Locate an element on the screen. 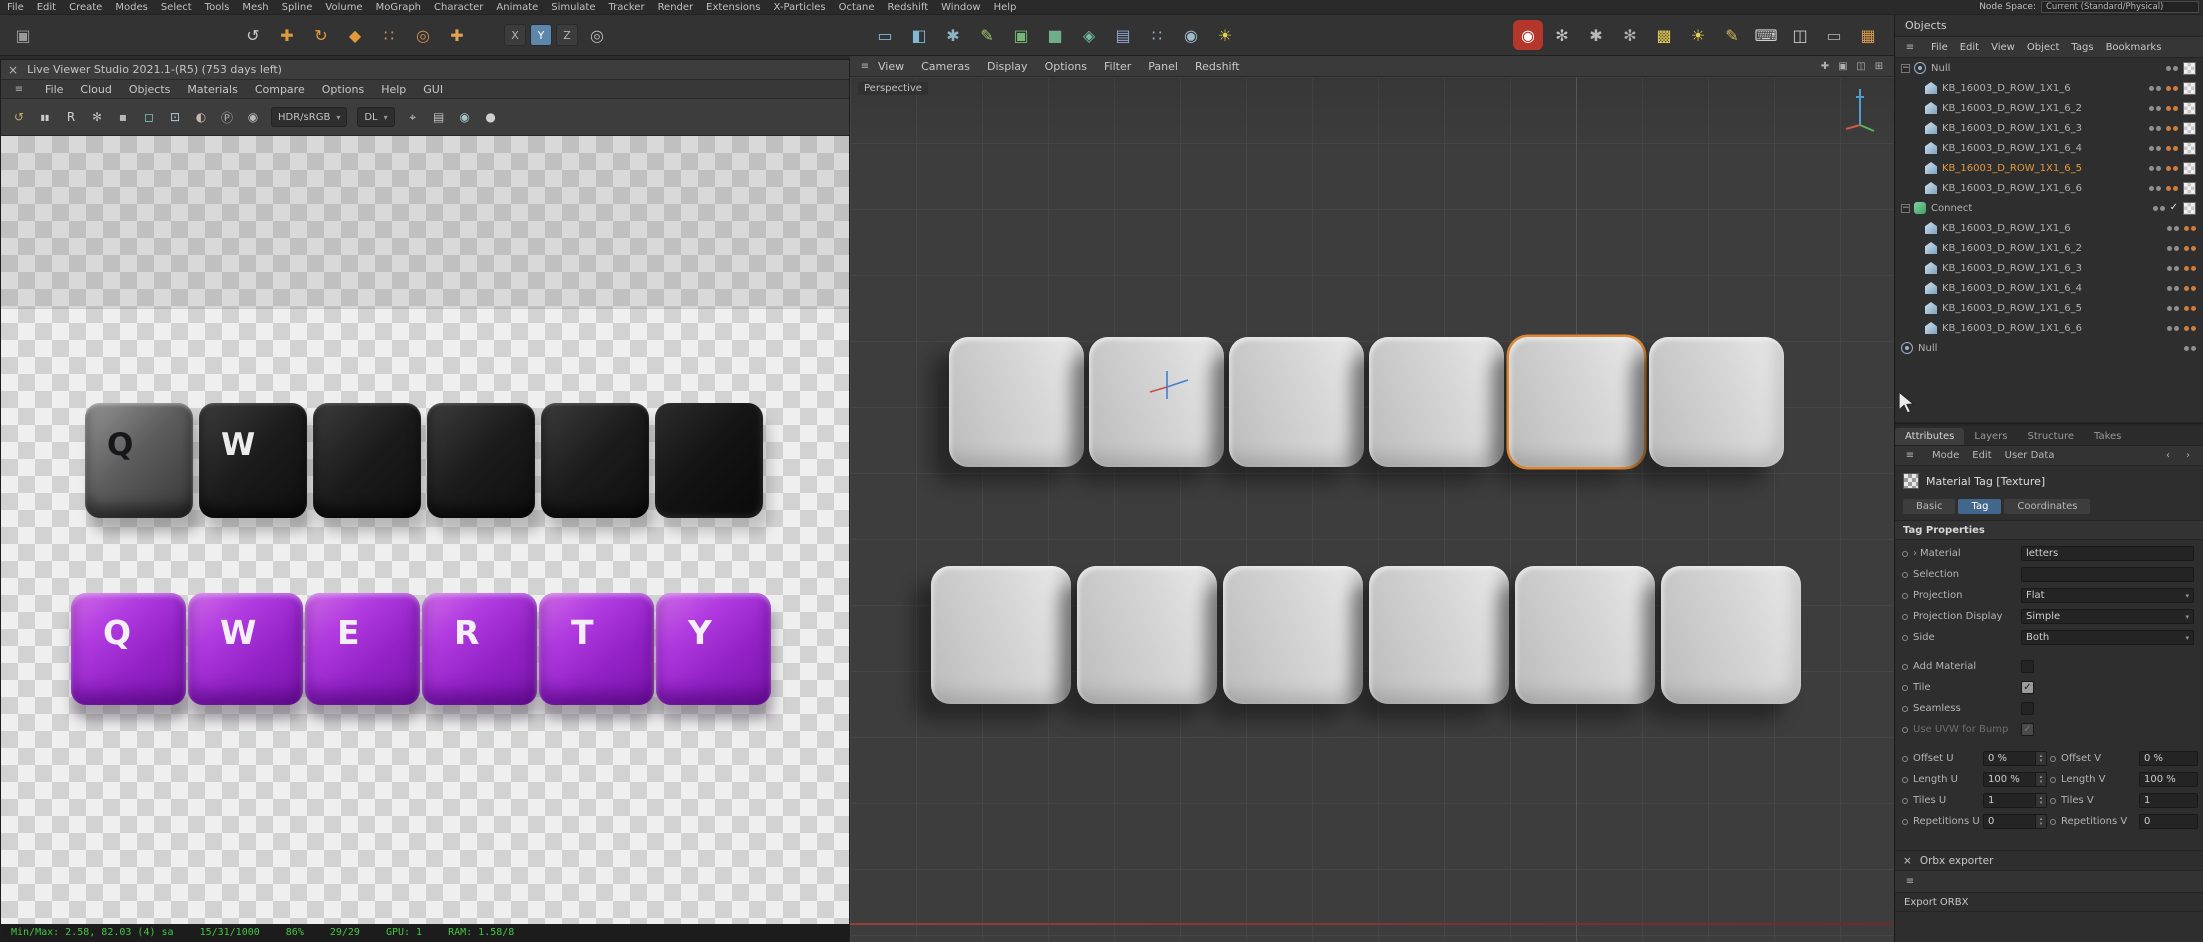 This screenshot has height=942, width=2203. vp-menu-redshift: Redshift is located at coordinates (1217, 66).